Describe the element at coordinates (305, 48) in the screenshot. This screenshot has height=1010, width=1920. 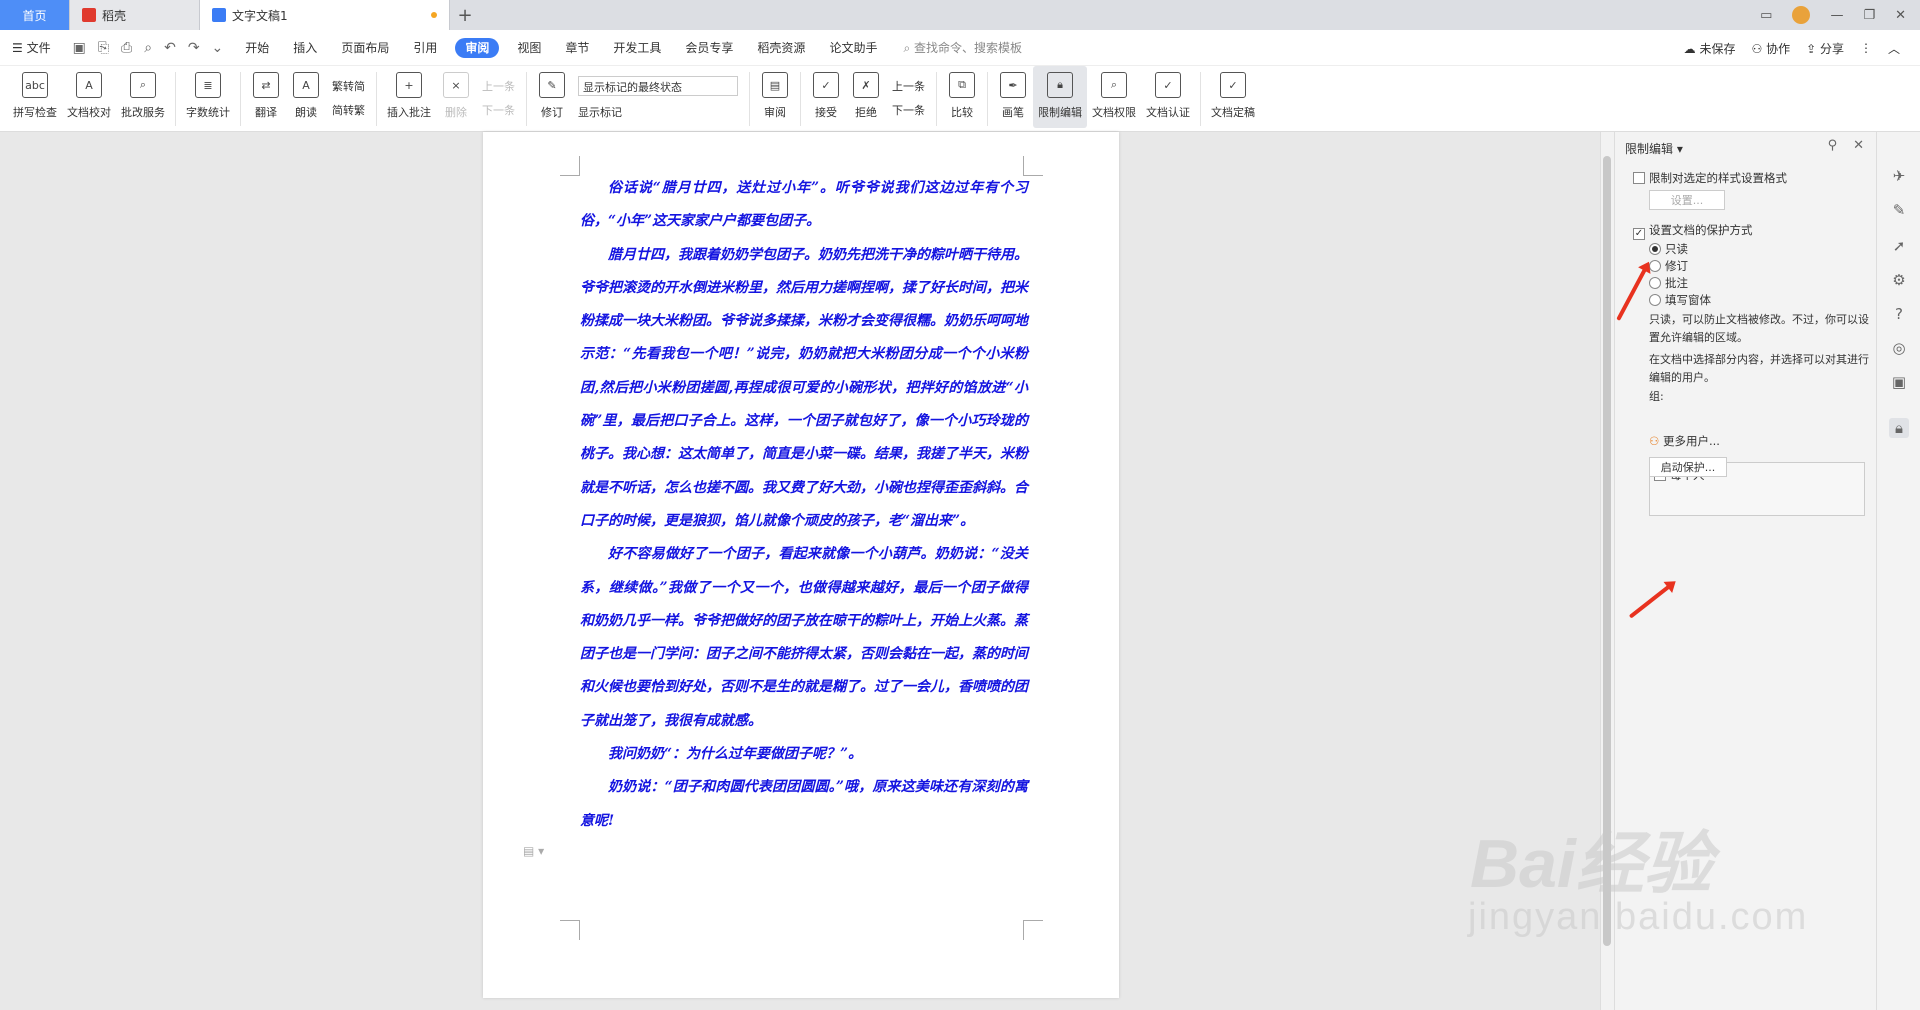
I see `menu-insert: 插入` at that location.